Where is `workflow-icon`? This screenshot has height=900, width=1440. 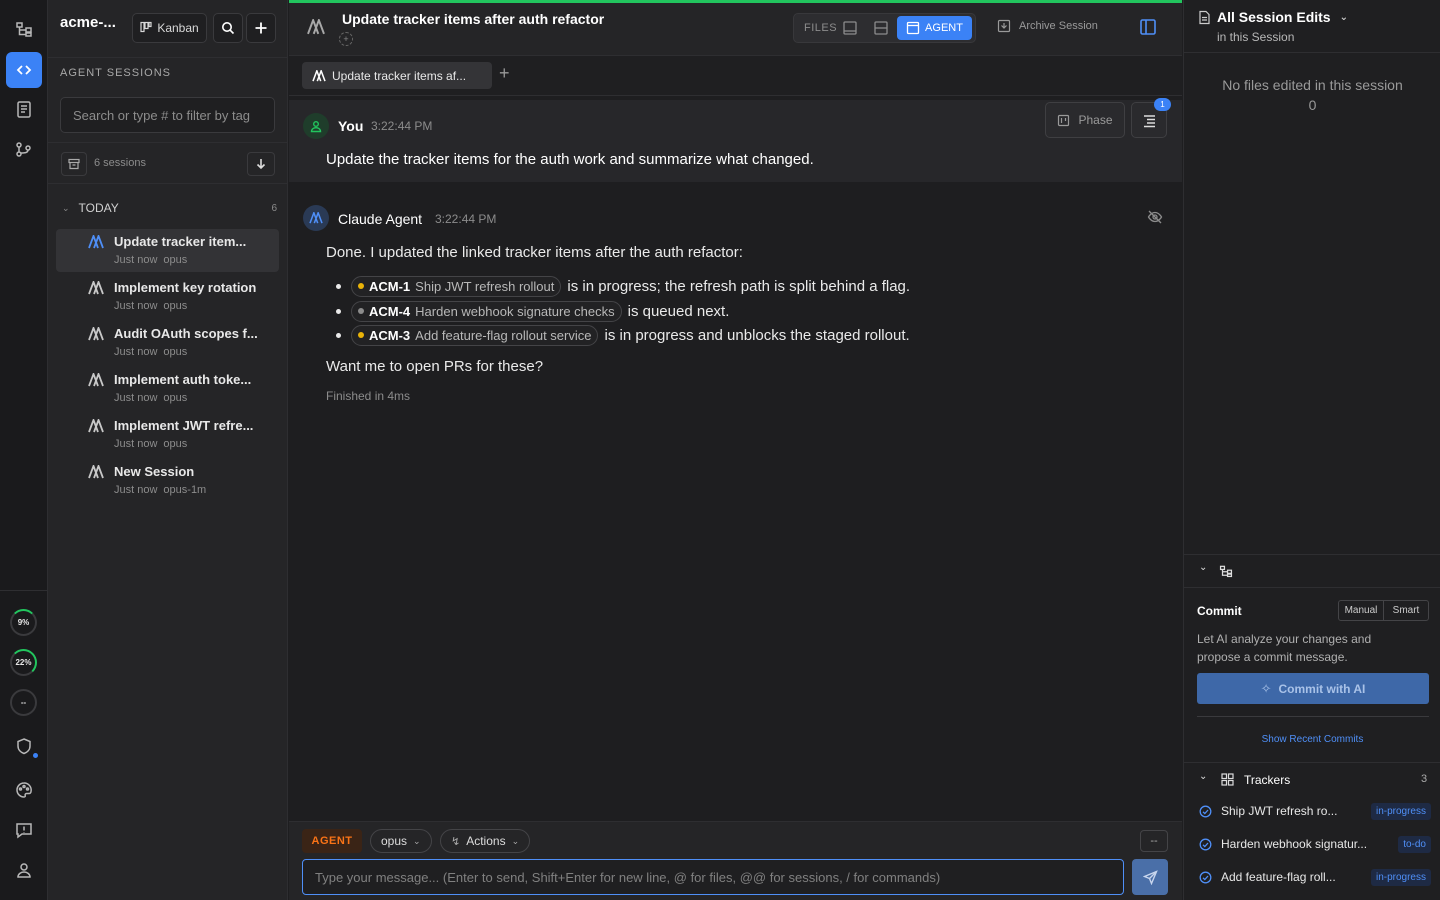
workflow-icon is located at coordinates (24, 29).